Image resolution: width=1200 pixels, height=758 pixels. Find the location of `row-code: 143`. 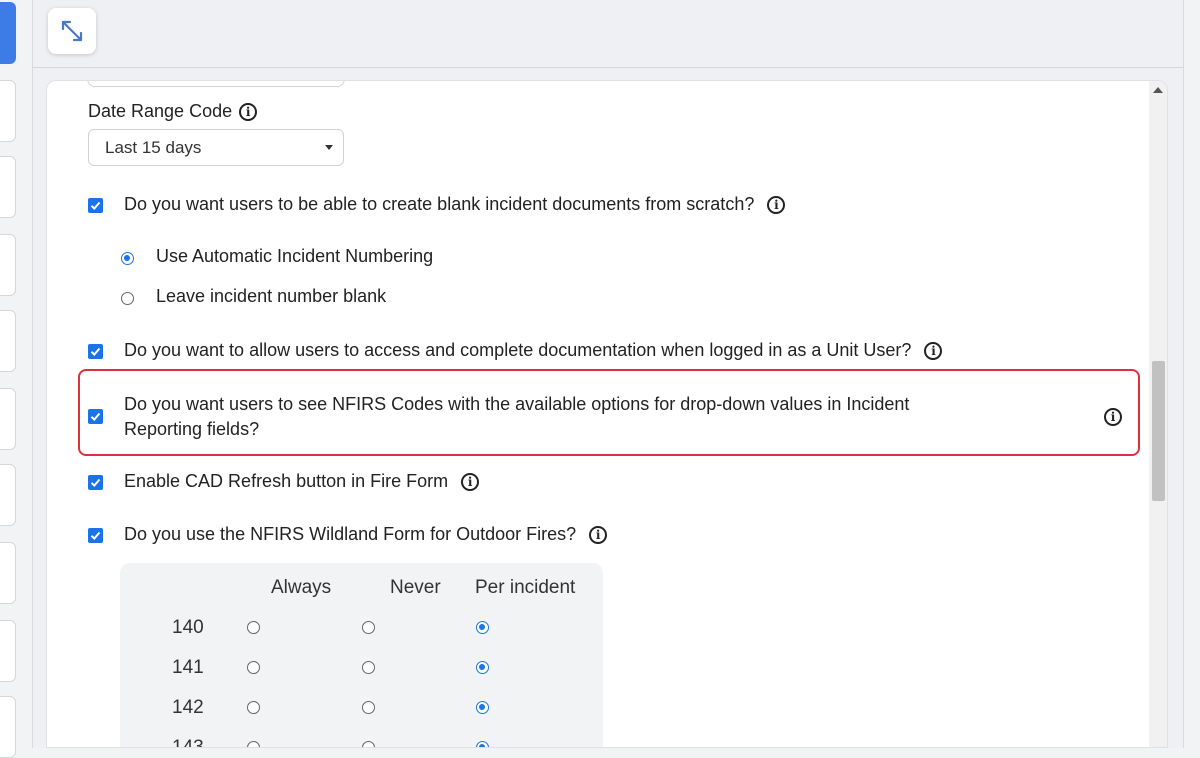

row-code: 143 is located at coordinates (188, 742).